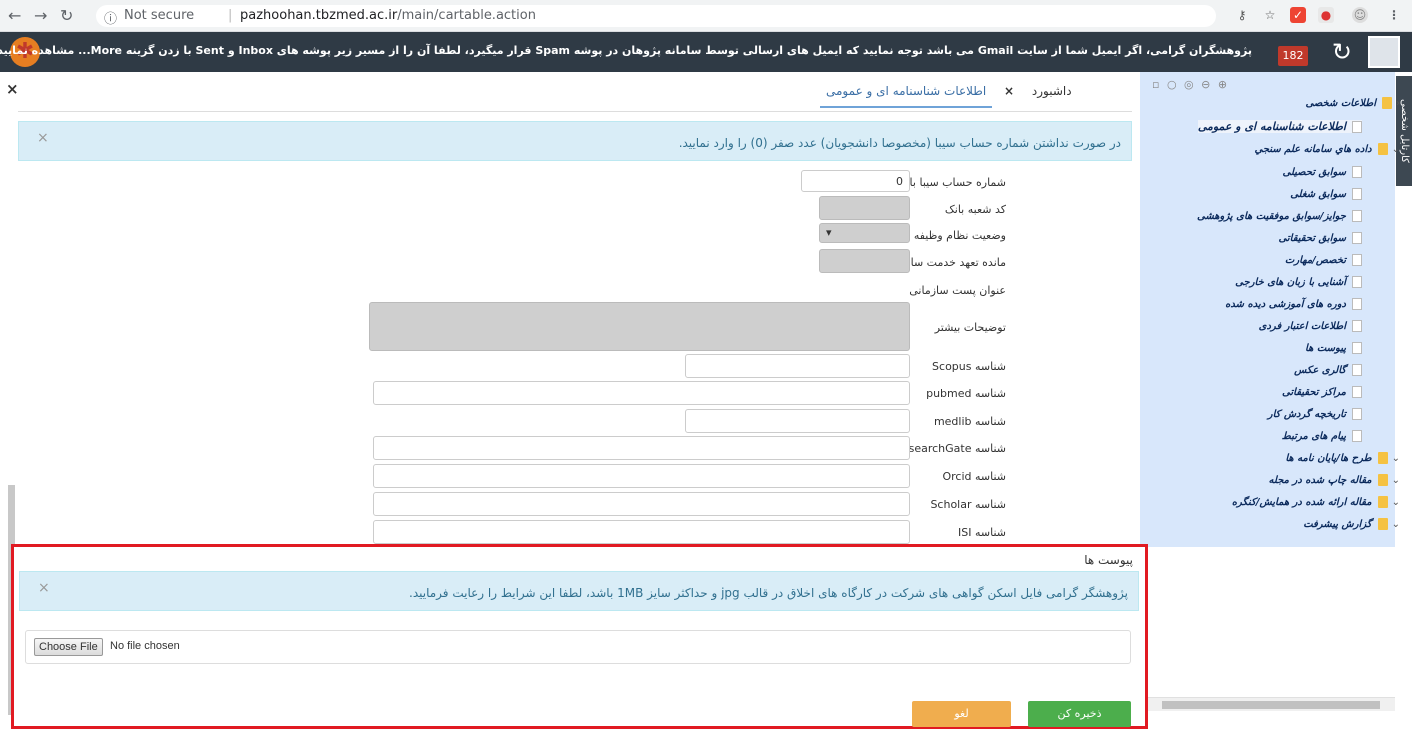 Image resolution: width=1412 pixels, height=738 pixels. Describe the element at coordinates (1298, 15) in the screenshot. I see `extension-icon: ✓` at that location.